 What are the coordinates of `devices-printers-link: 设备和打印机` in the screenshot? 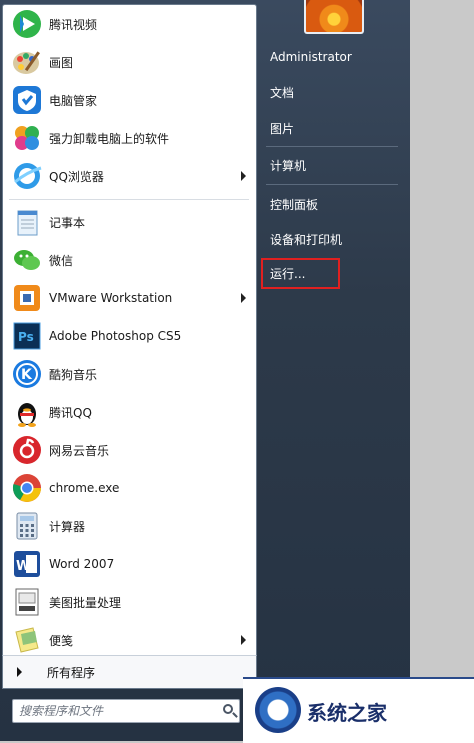 It's located at (306, 239).